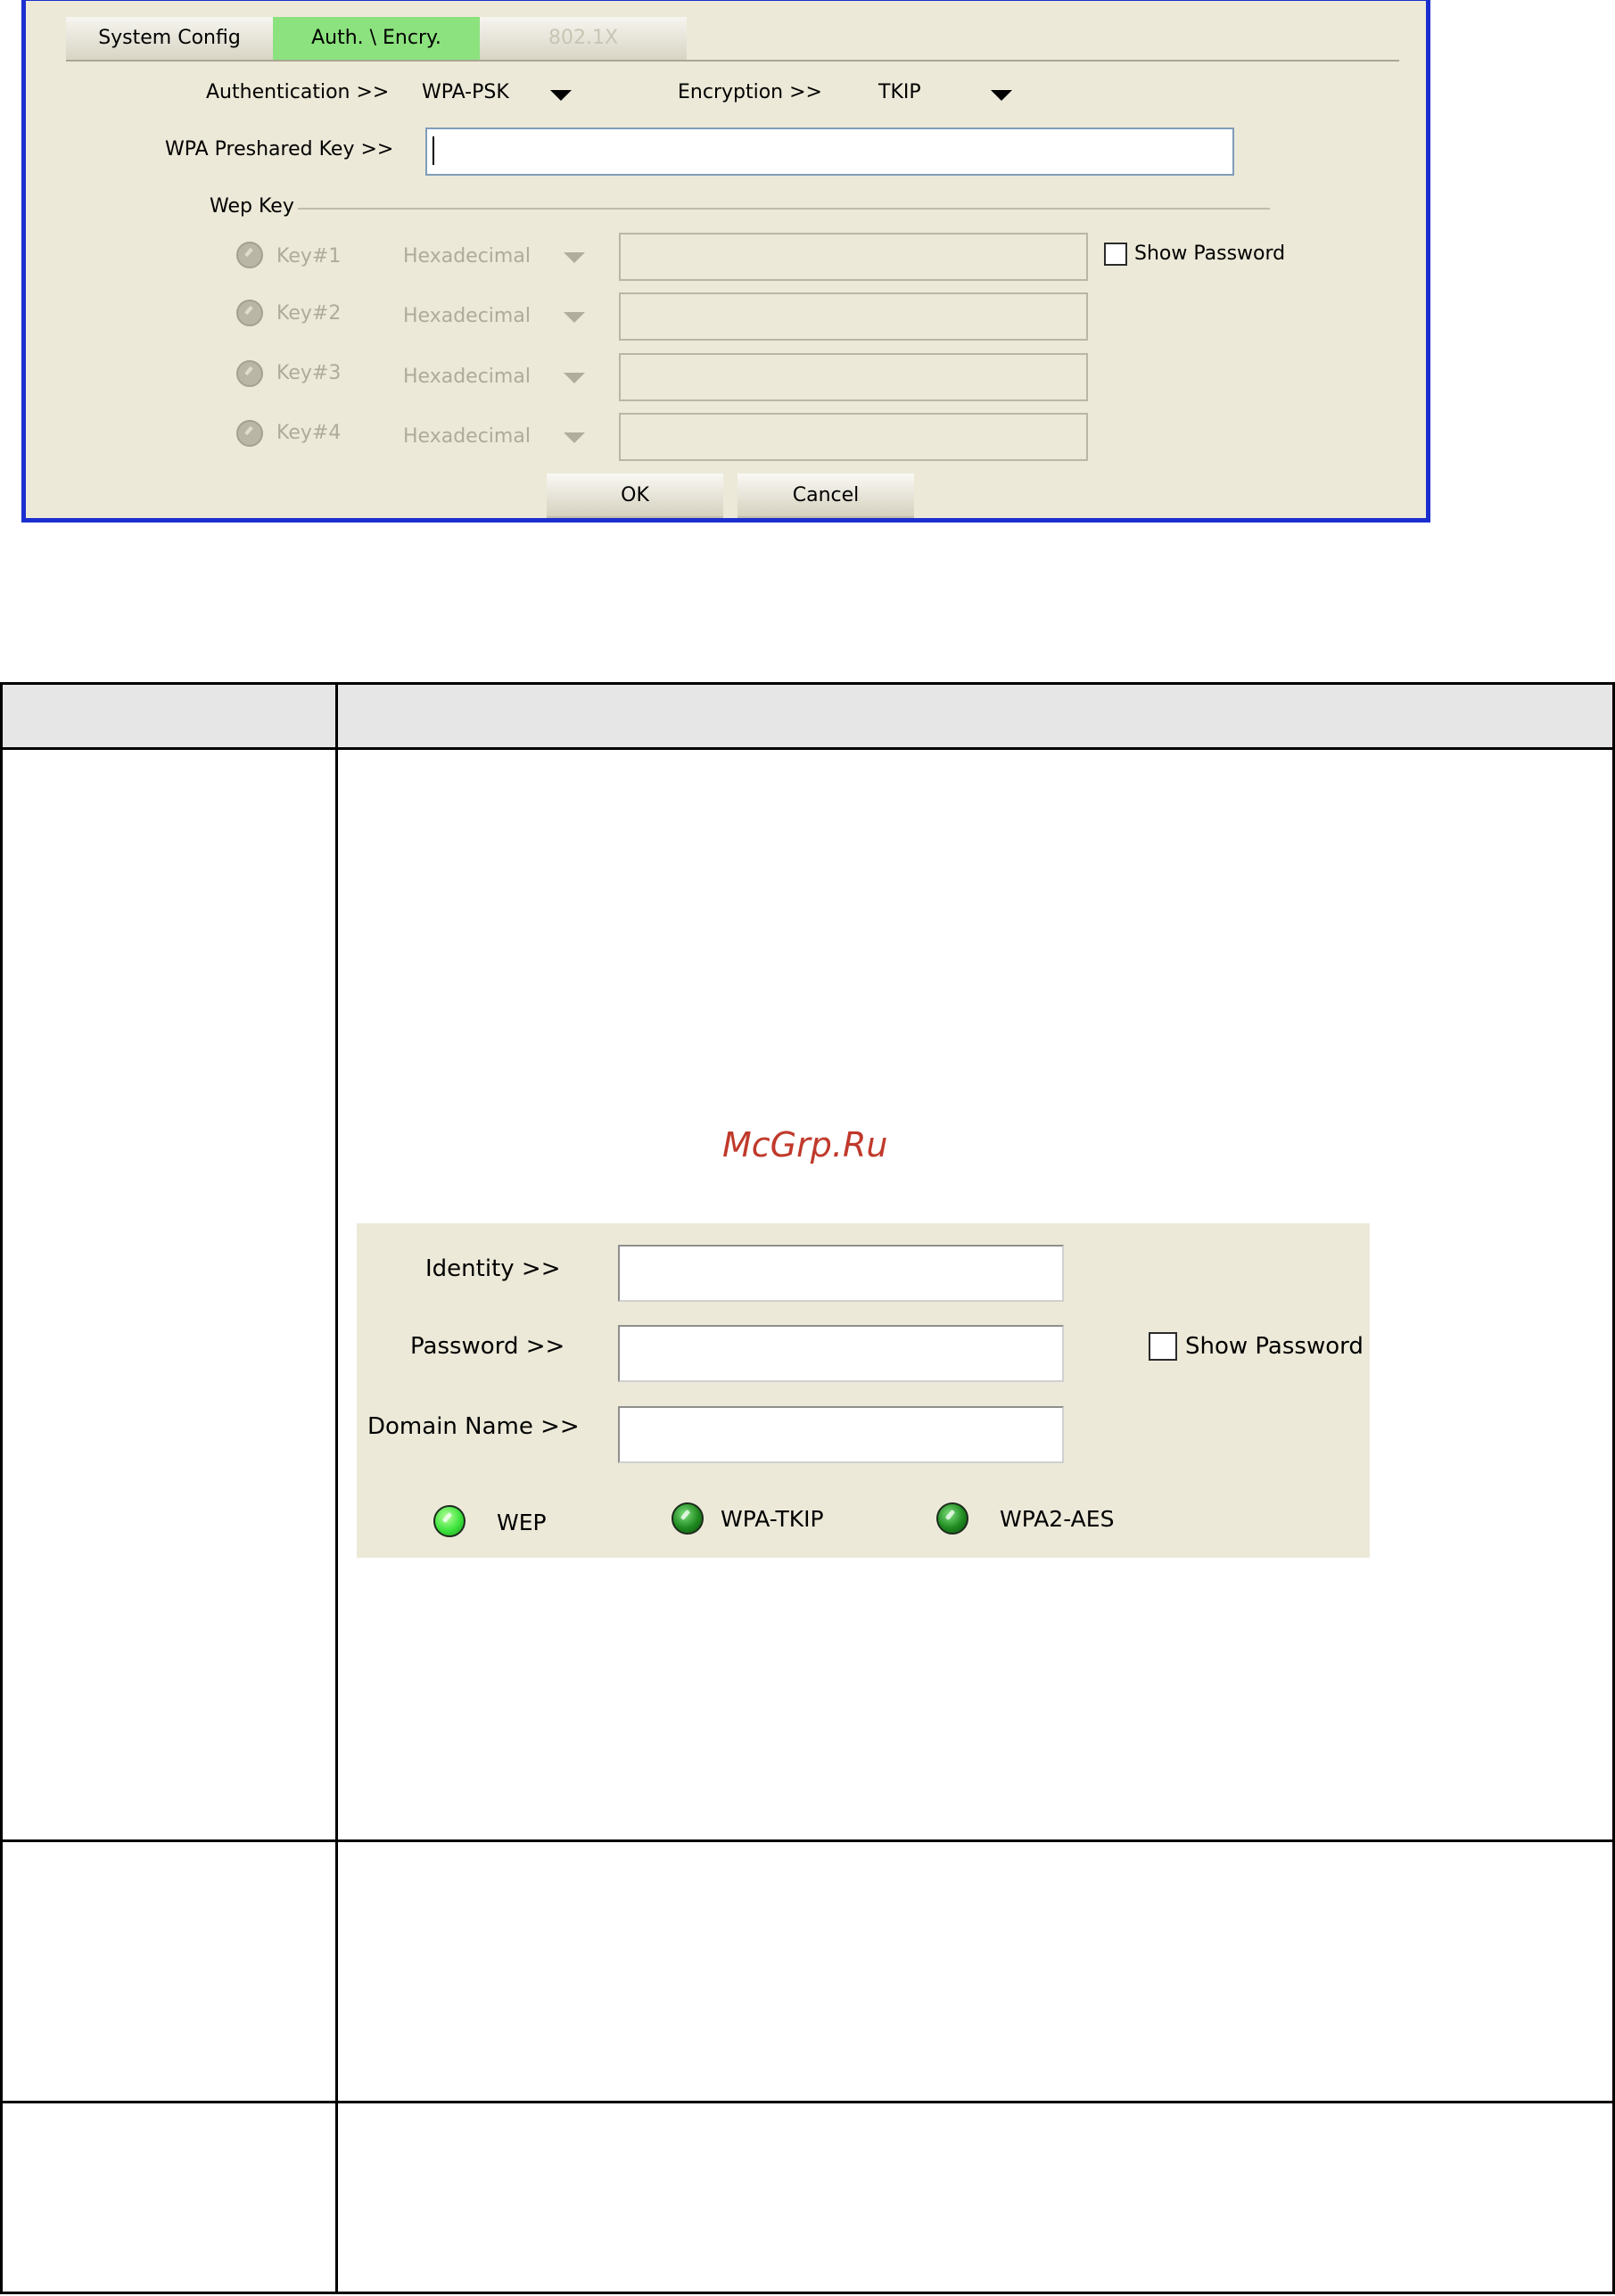  I want to click on table-border-header, so click(807, 748).